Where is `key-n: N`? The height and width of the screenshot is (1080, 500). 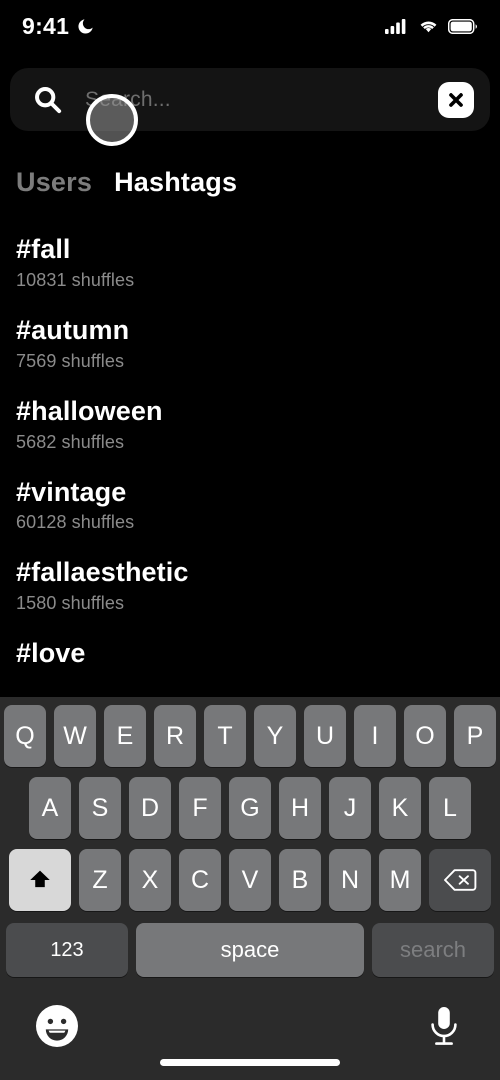 key-n: N is located at coordinates (350, 880).